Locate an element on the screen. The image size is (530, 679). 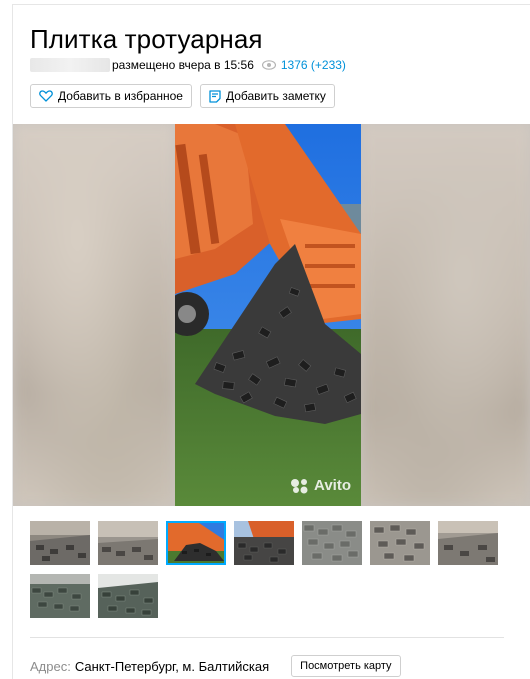
thumbnail-selected is located at coordinates (196, 543).